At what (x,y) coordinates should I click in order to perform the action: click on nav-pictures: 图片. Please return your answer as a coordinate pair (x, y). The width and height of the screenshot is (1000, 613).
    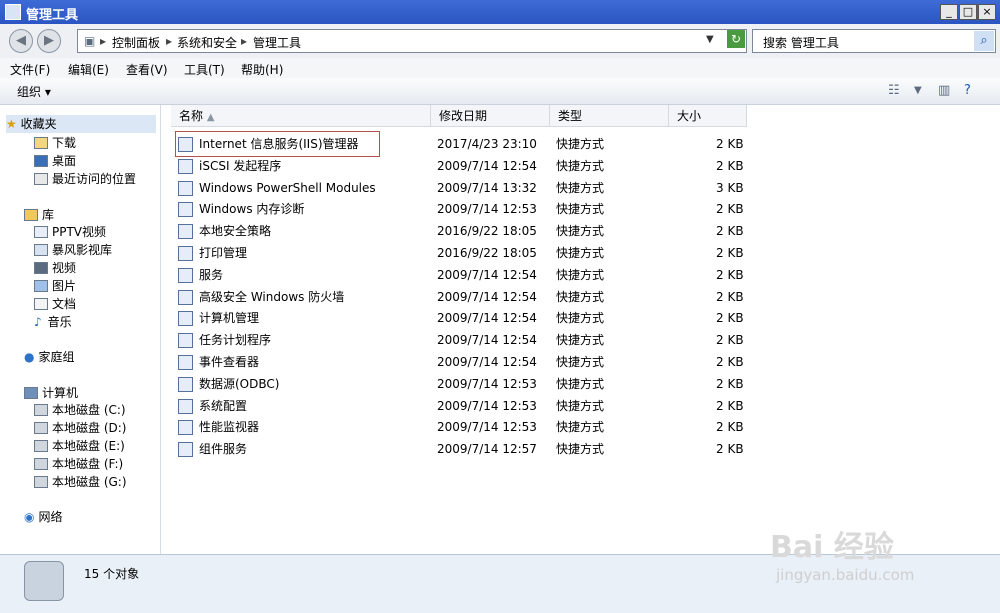
    Looking at the image, I should click on (55, 286).